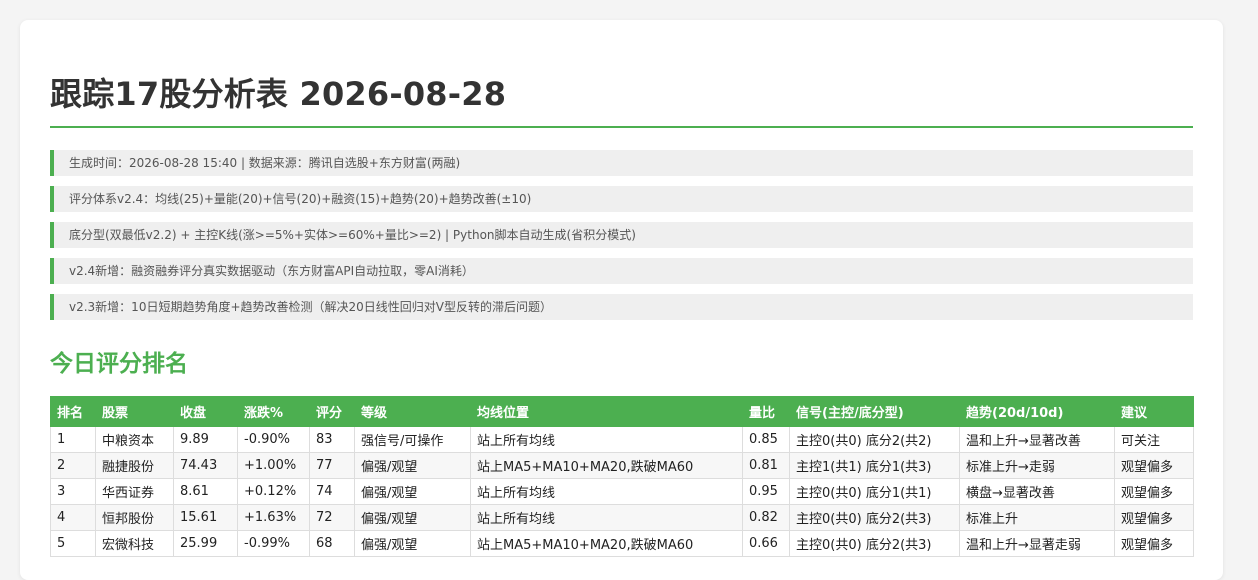 This screenshot has width=1258, height=580. I want to click on table-cell: 0.82, so click(766, 517).